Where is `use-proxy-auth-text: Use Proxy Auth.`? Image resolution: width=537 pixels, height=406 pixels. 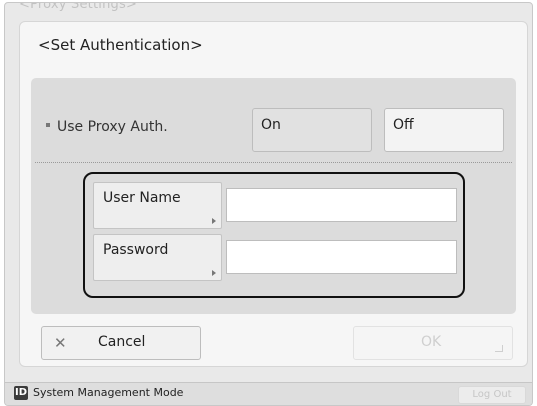 use-proxy-auth-text: Use Proxy Auth. is located at coordinates (112, 127).